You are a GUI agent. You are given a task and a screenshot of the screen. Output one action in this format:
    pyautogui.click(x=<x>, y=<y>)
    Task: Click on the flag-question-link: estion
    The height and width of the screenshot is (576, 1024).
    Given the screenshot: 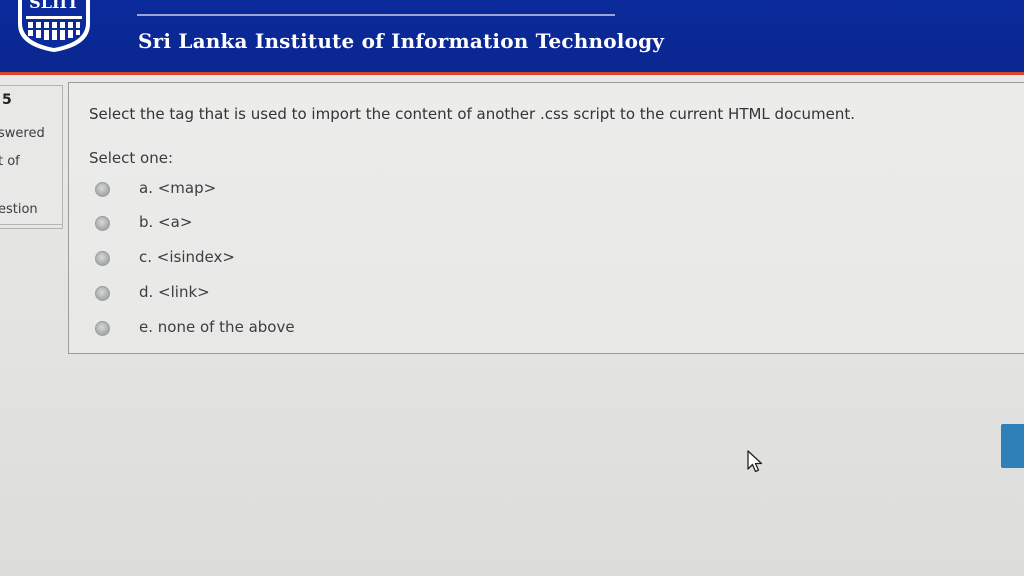 What is the action you would take?
    pyautogui.click(x=19, y=209)
    